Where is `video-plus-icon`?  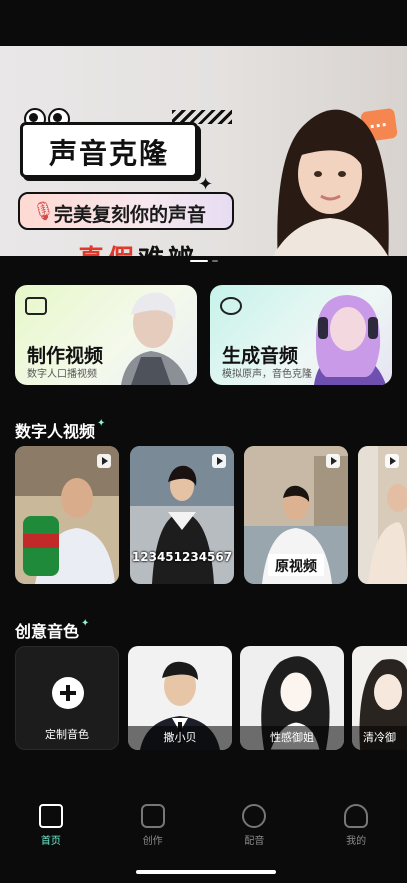 video-plus-icon is located at coordinates (36, 306).